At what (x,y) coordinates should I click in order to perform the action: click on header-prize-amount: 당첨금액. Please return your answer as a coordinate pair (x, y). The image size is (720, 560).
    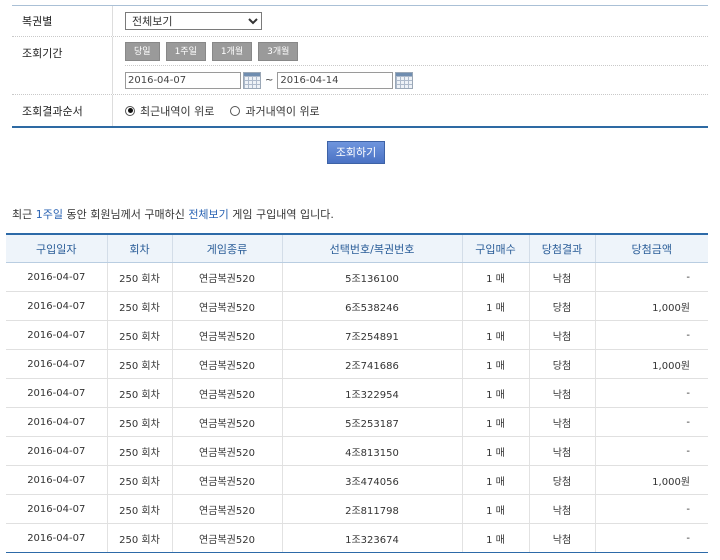
    Looking at the image, I should click on (651, 248).